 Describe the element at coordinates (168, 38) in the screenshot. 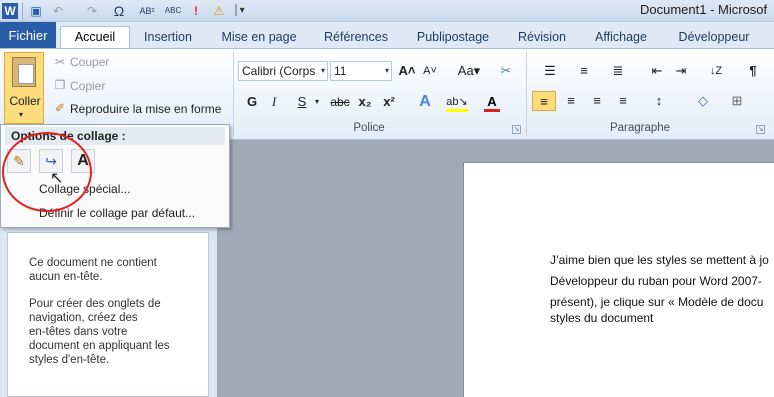

I see `tab-insertion: Insertion` at that location.